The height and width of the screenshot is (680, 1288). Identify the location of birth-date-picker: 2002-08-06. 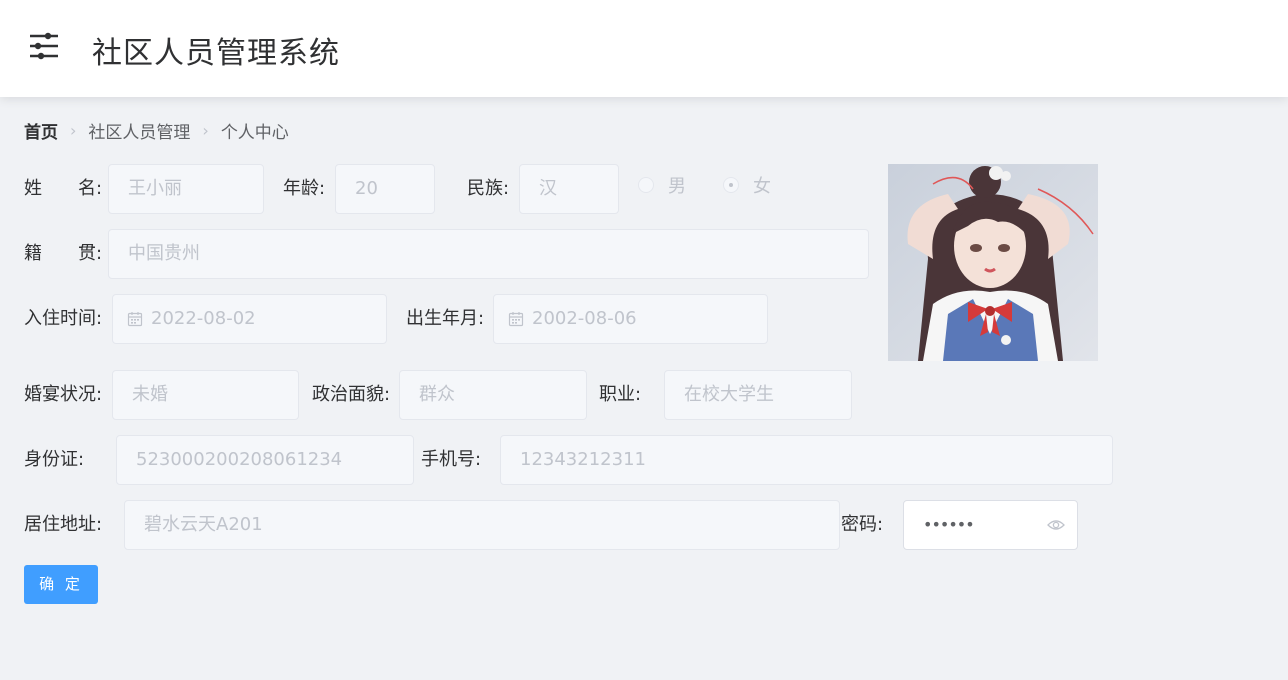
(630, 319).